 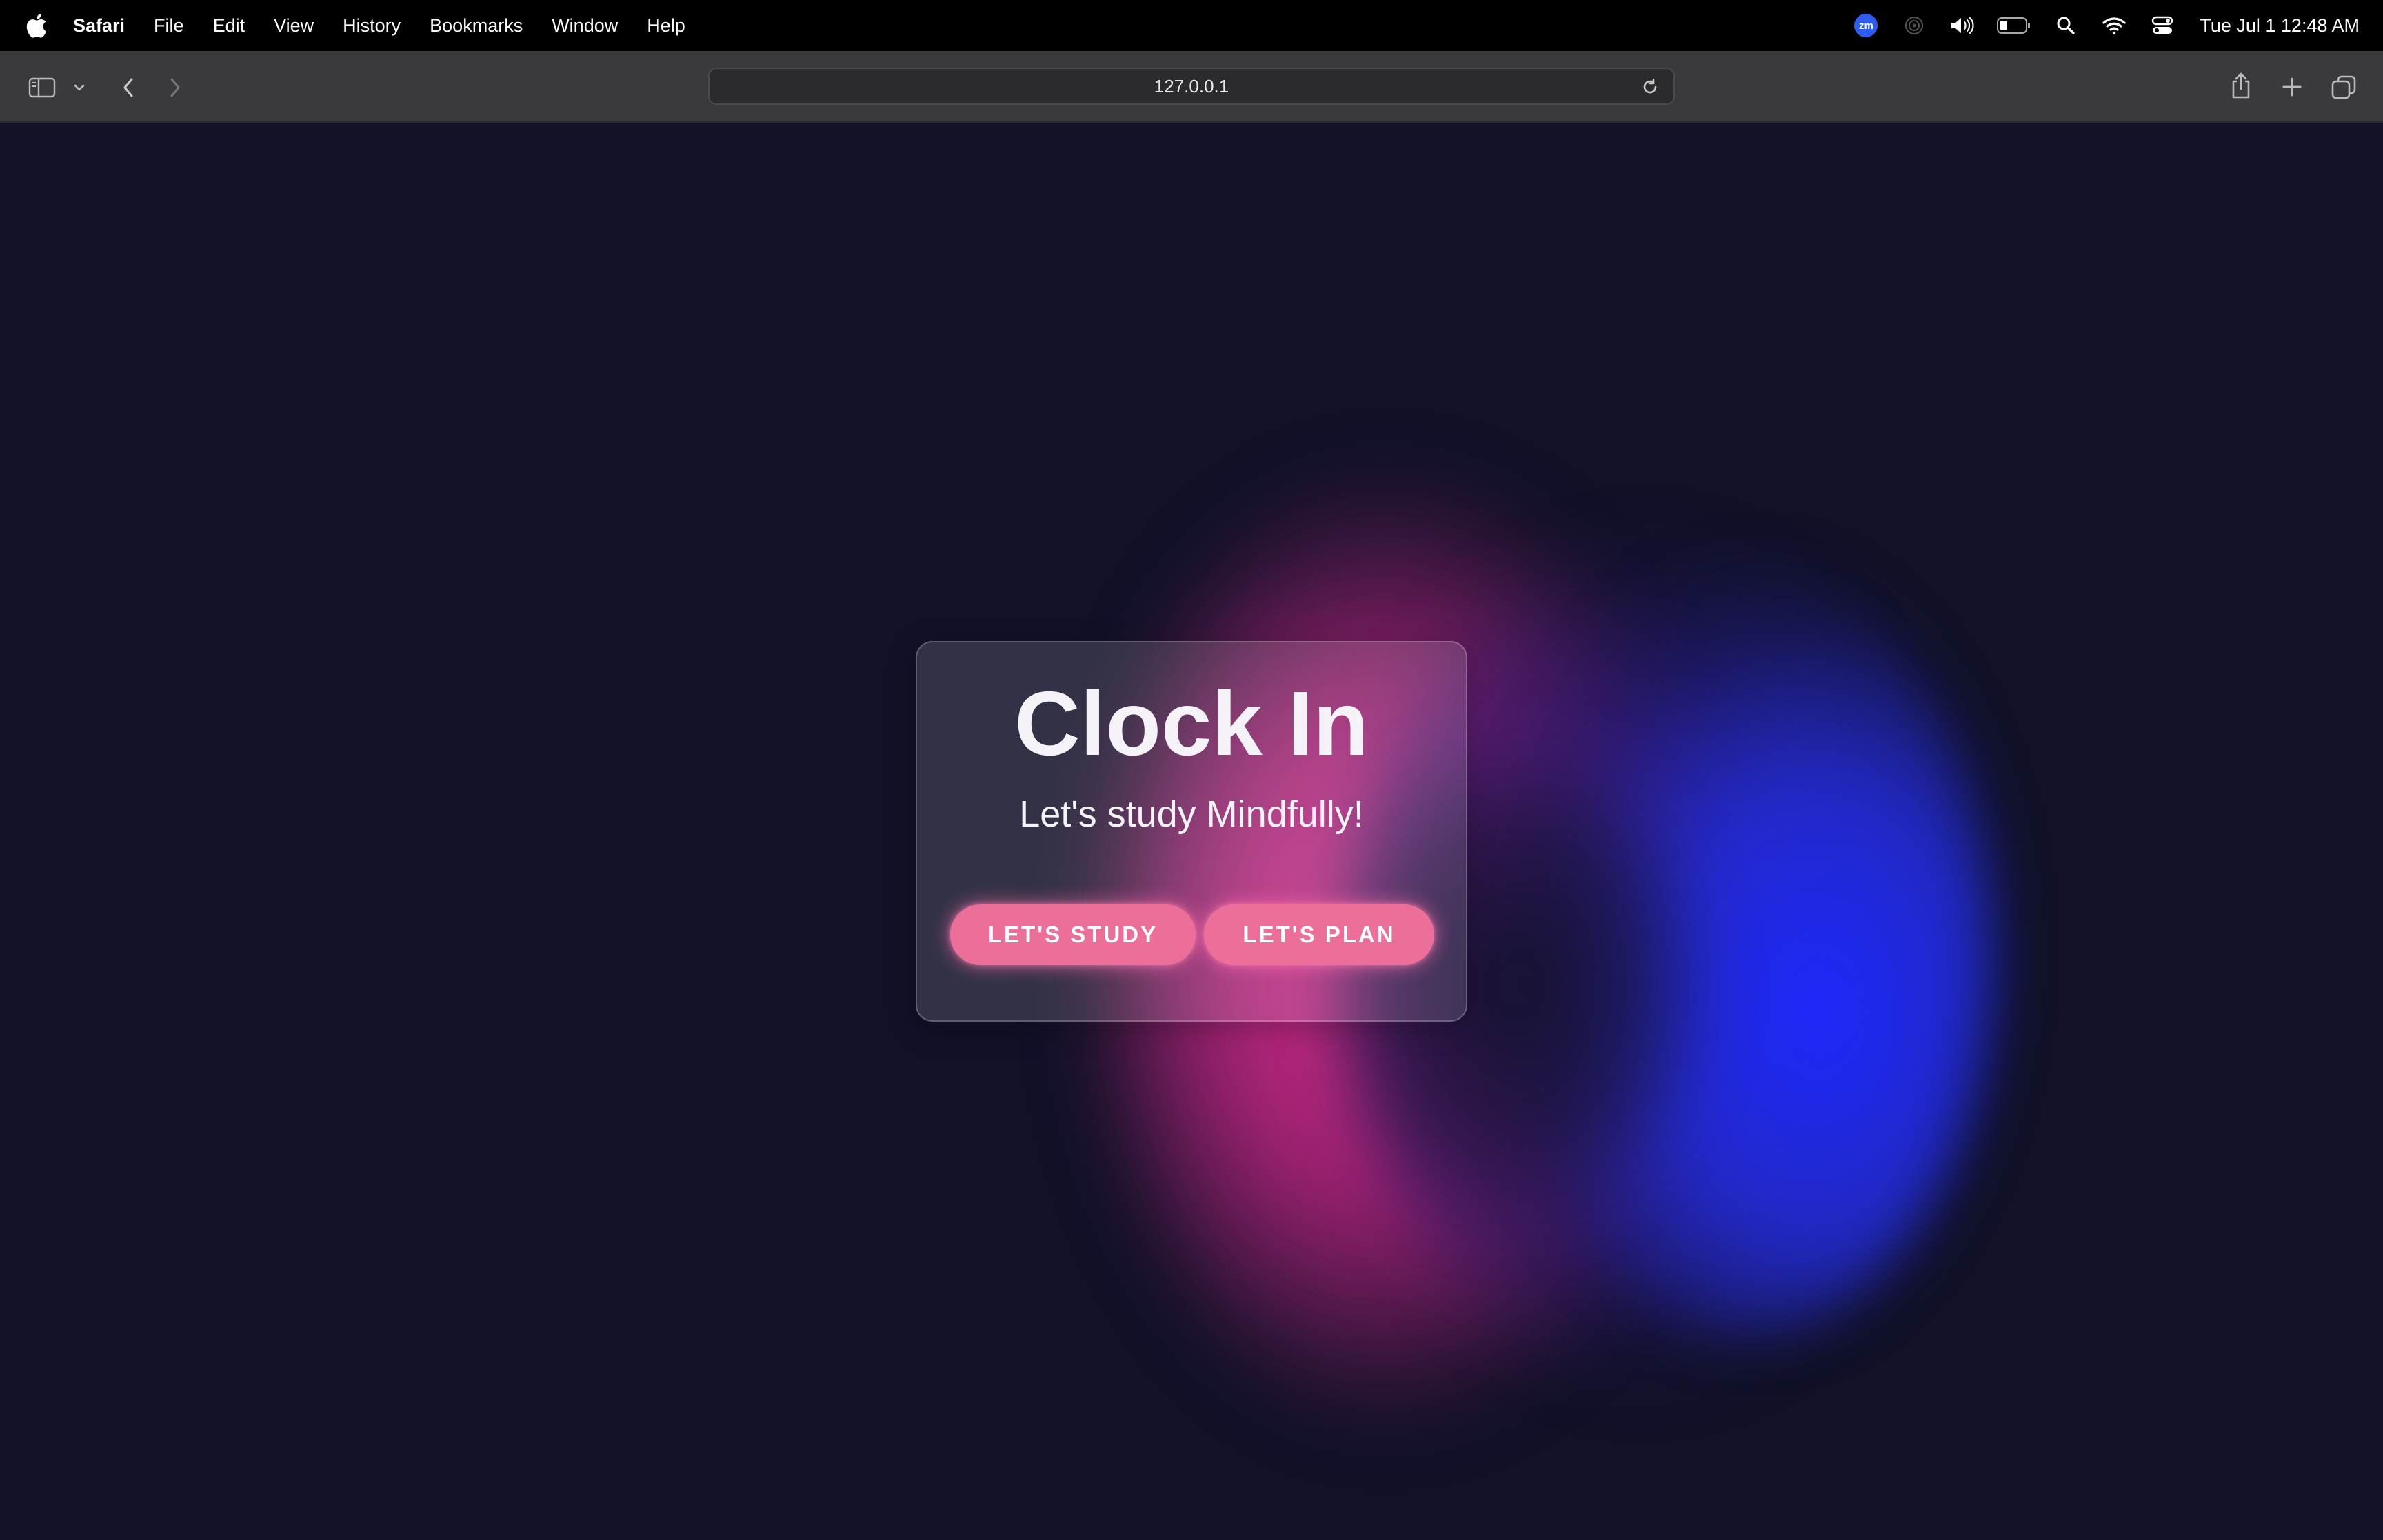 I want to click on menu-edit: Edit, so click(x=229, y=26).